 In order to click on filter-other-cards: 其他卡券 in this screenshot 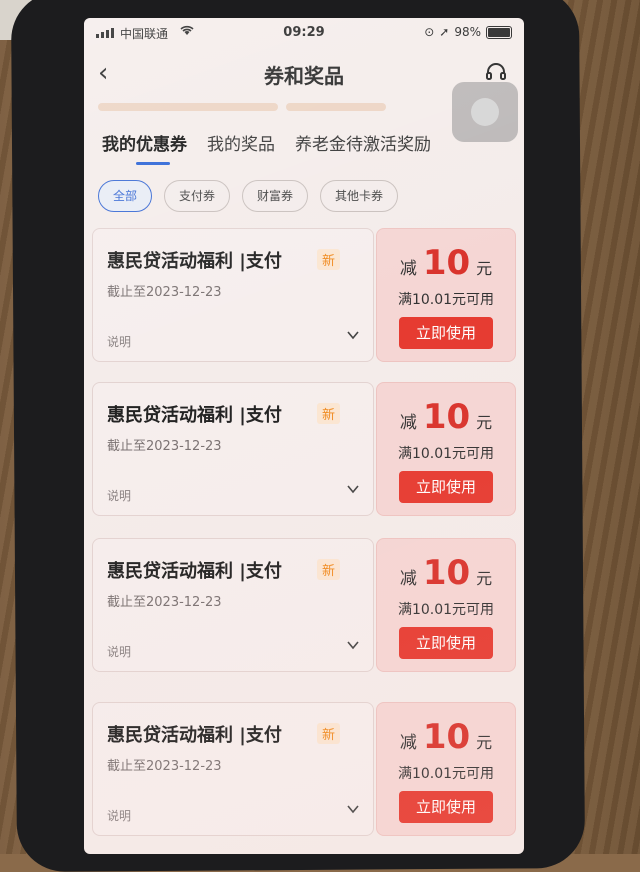, I will do `click(359, 196)`.